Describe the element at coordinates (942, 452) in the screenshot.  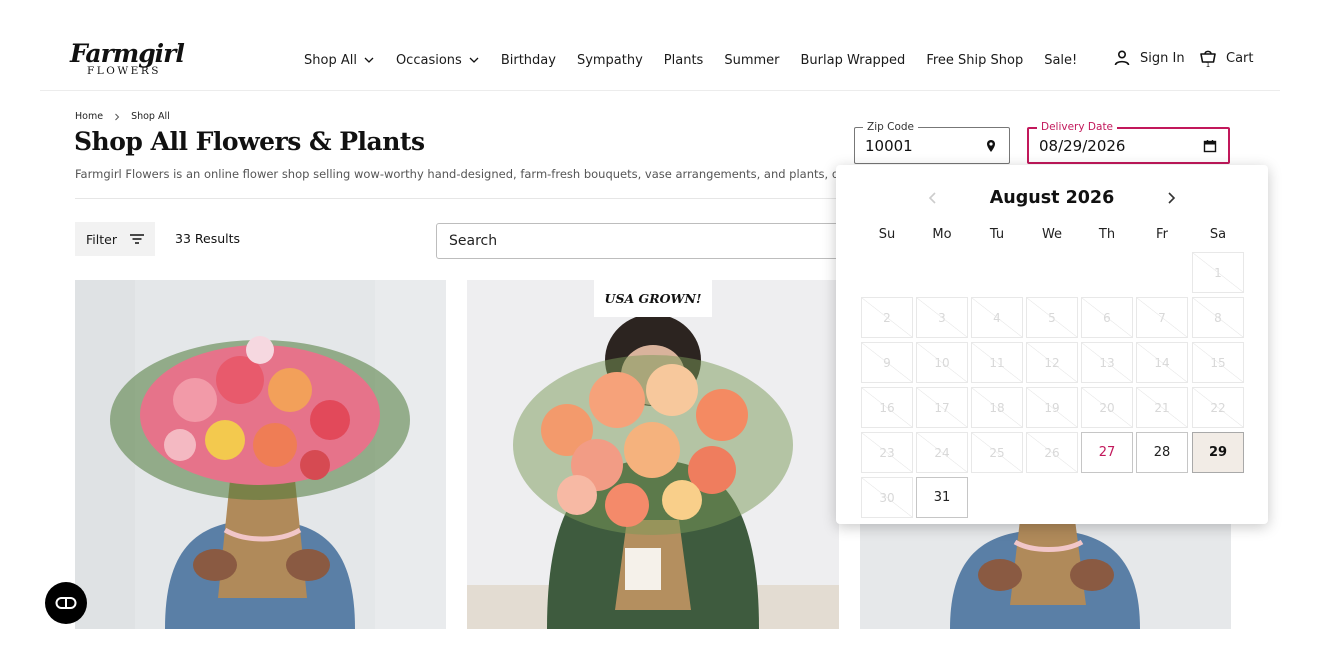
I see `calendar-day-disabled: 24` at that location.